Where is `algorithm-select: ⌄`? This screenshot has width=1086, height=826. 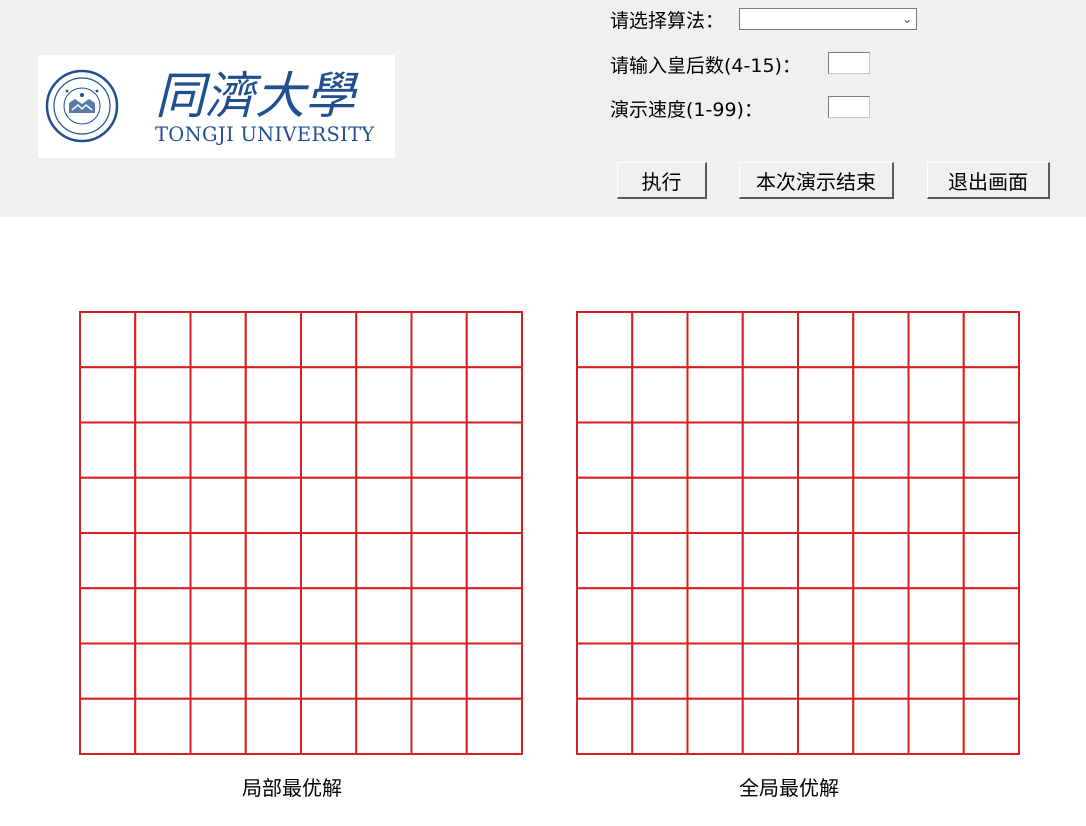
algorithm-select: ⌄ is located at coordinates (828, 19).